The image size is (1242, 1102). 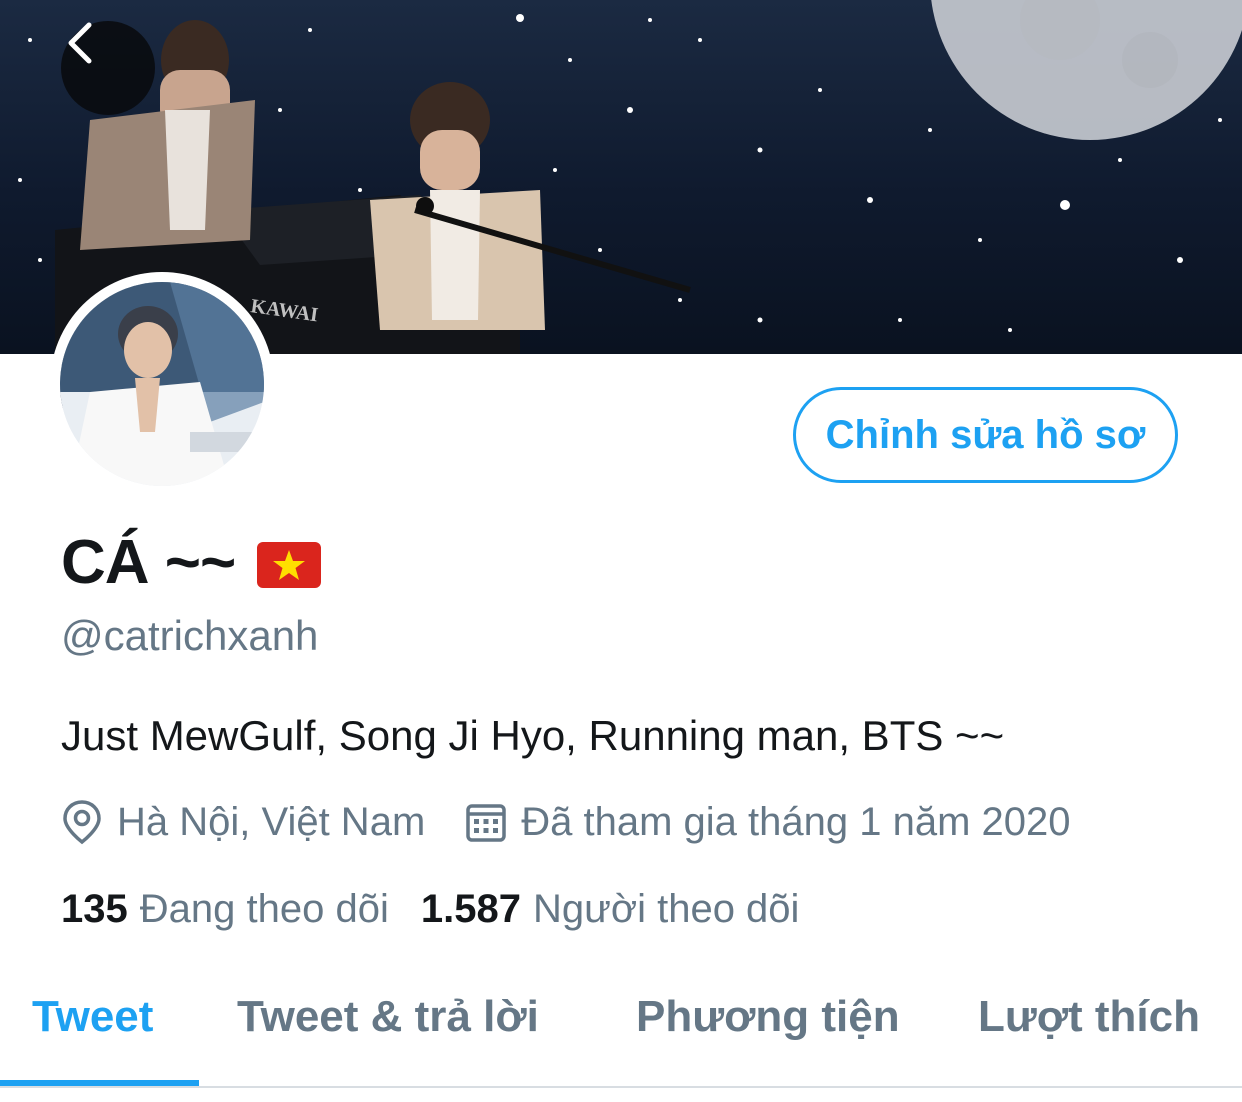 What do you see at coordinates (666, 908) in the screenshot?
I see `followers-label: Người theo dõi` at bounding box center [666, 908].